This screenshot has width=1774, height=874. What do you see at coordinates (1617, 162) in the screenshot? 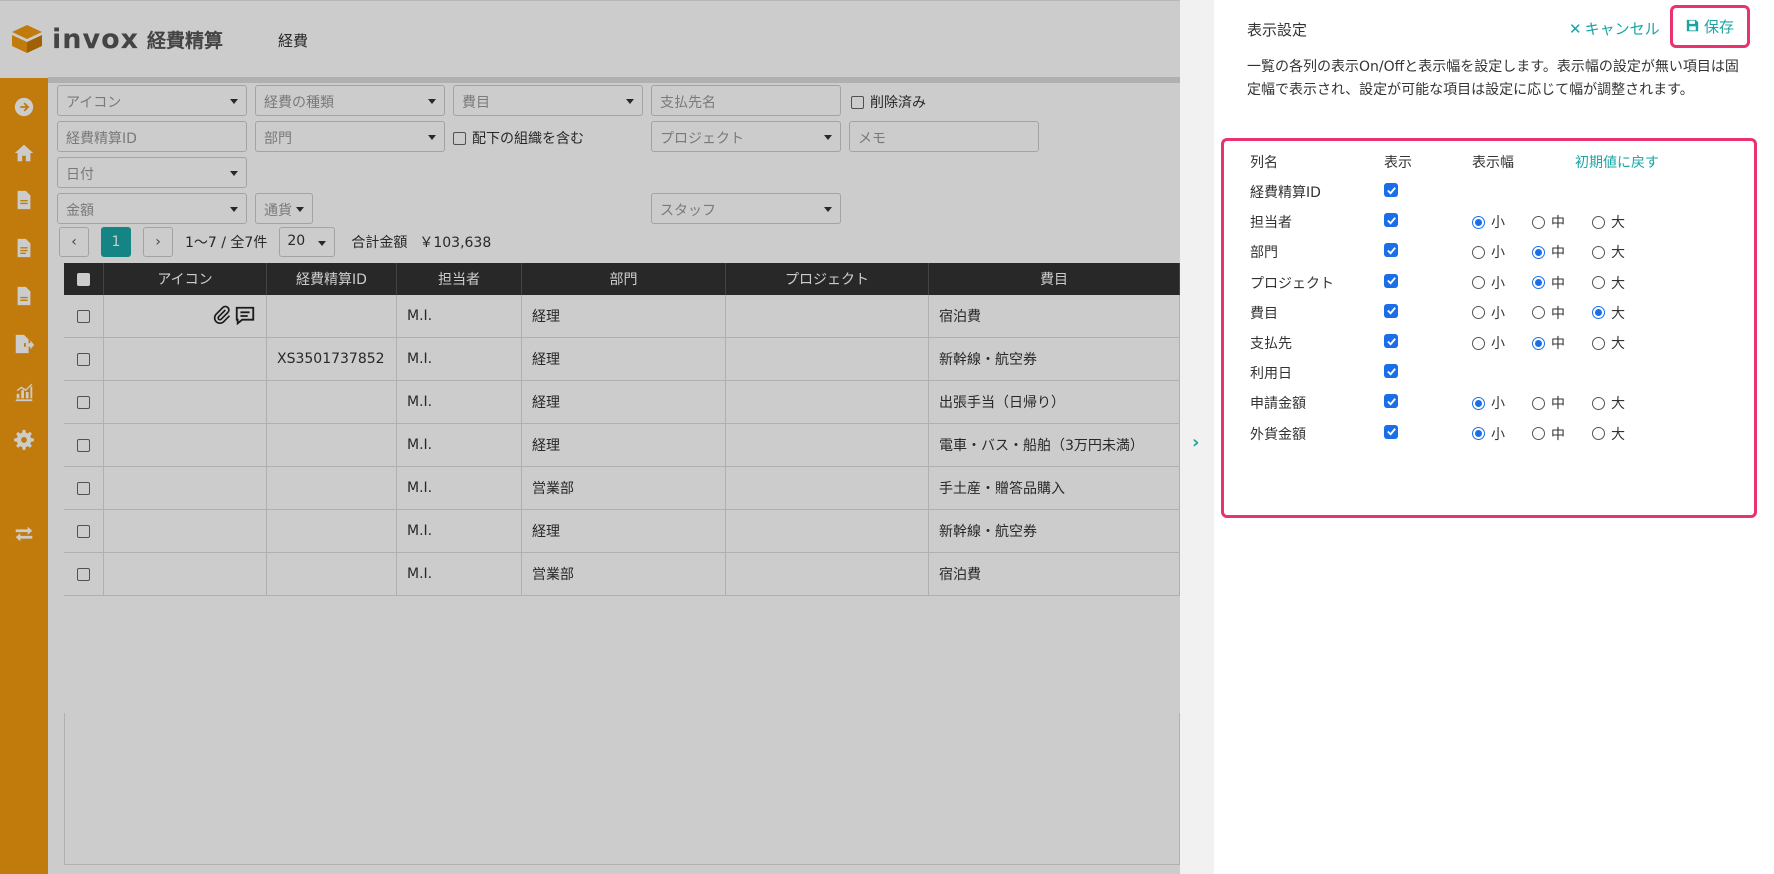
I see `reset-defaults-link: 初期値に戻す` at bounding box center [1617, 162].